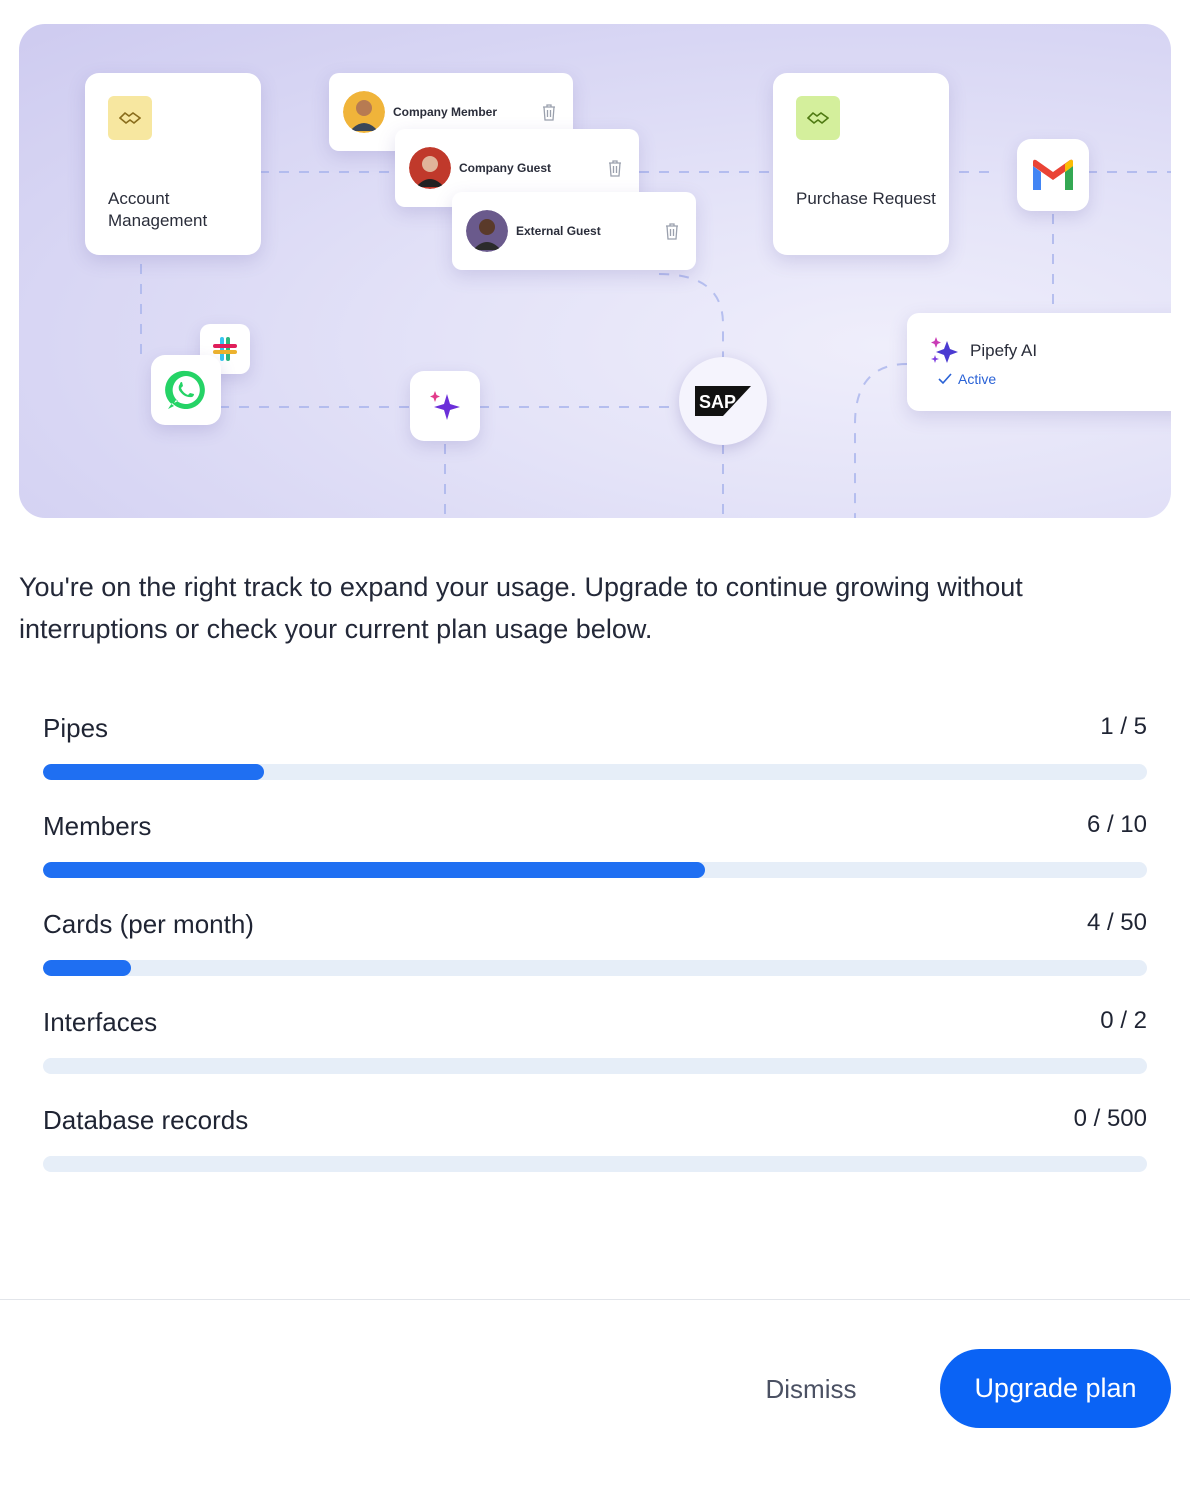 This screenshot has height=1488, width=1190. What do you see at coordinates (861, 164) in the screenshot?
I see `purchase-request-card: Purchase Request` at bounding box center [861, 164].